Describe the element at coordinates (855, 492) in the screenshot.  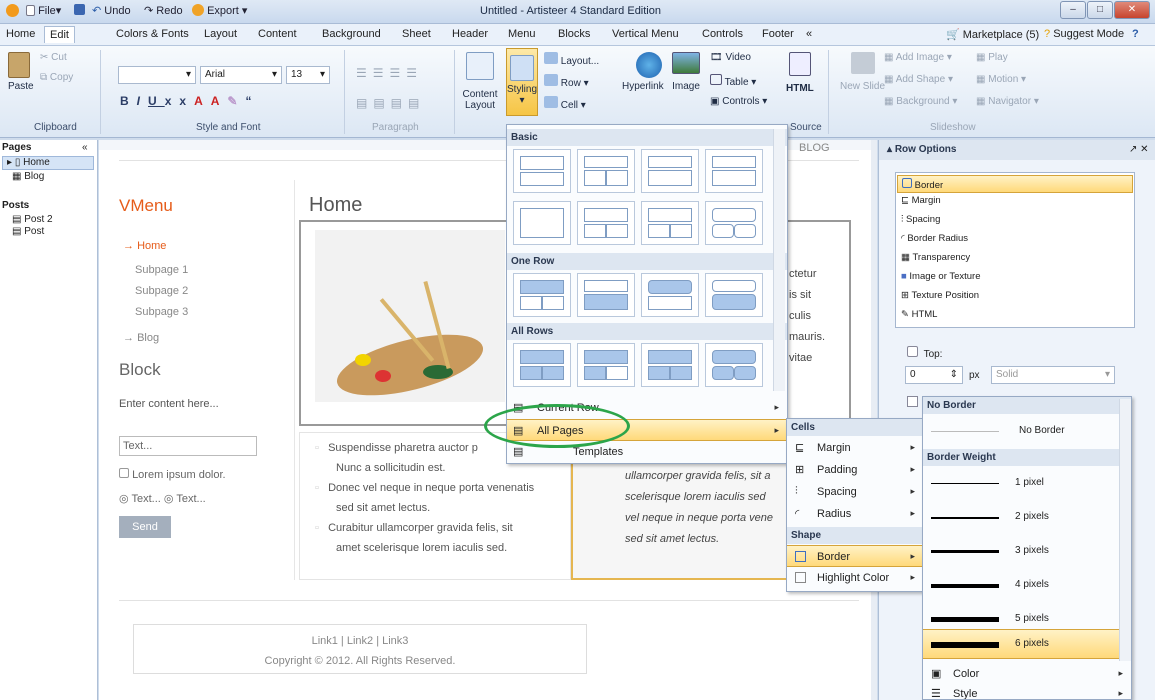
I see `menu-spacing: ⫶ Spacing ▸` at that location.